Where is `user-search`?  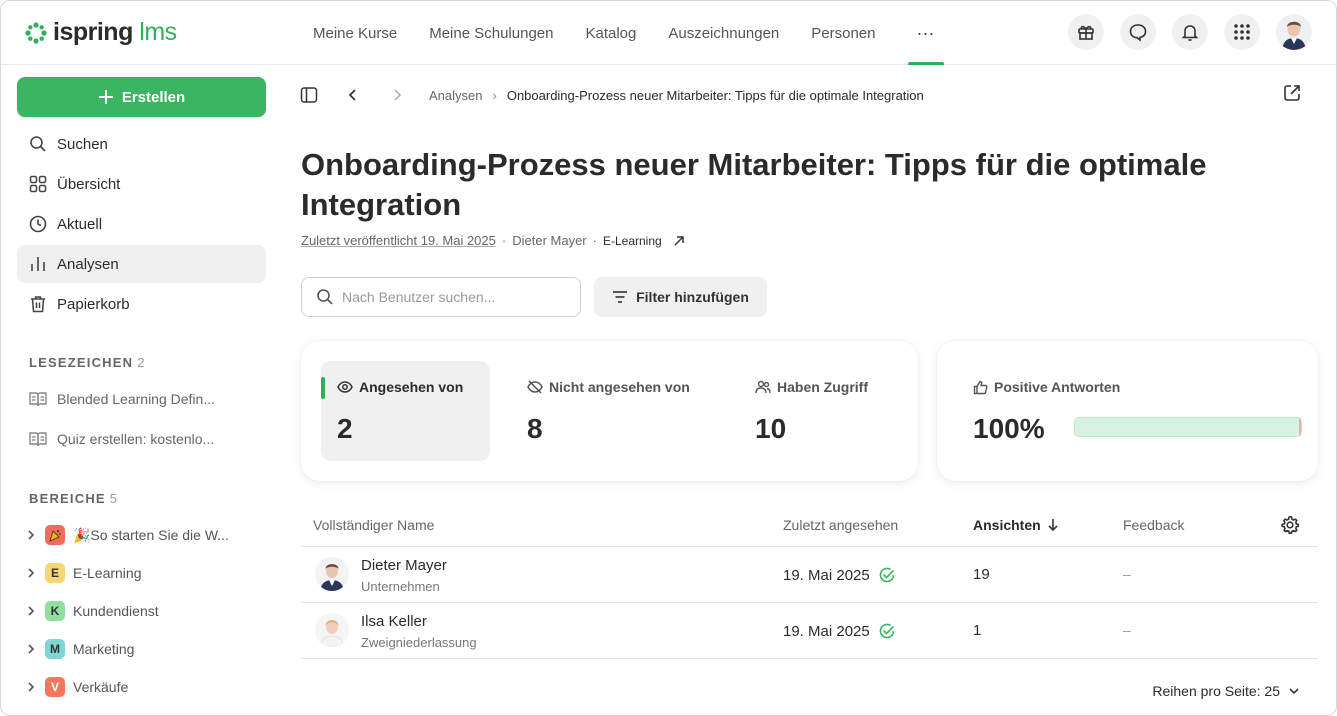
user-search is located at coordinates (441, 297).